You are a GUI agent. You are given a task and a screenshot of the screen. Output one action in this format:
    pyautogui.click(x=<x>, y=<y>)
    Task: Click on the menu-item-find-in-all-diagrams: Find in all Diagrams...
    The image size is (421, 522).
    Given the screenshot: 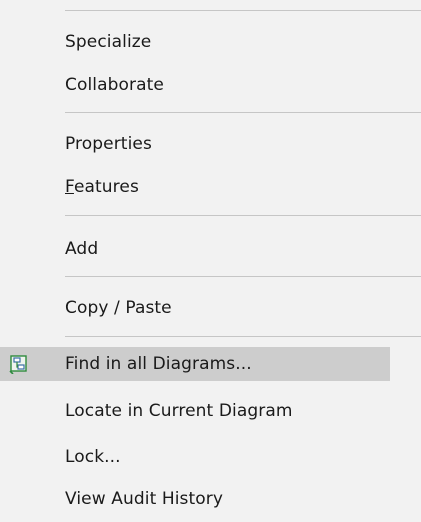 What is the action you would take?
    pyautogui.click(x=195, y=364)
    